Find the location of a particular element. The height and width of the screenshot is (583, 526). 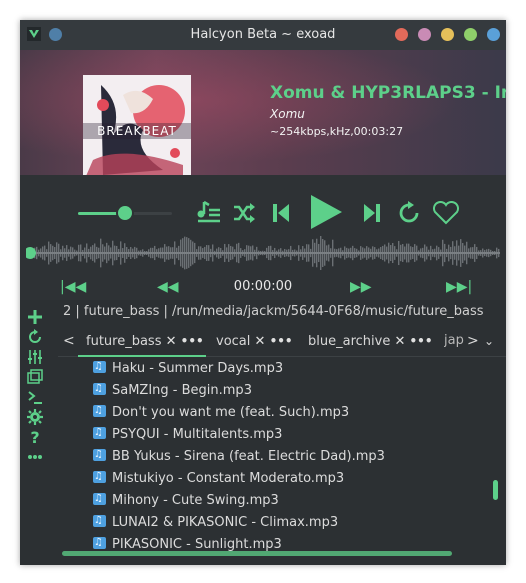

vertical-scrollbar is located at coordinates (495, 490).